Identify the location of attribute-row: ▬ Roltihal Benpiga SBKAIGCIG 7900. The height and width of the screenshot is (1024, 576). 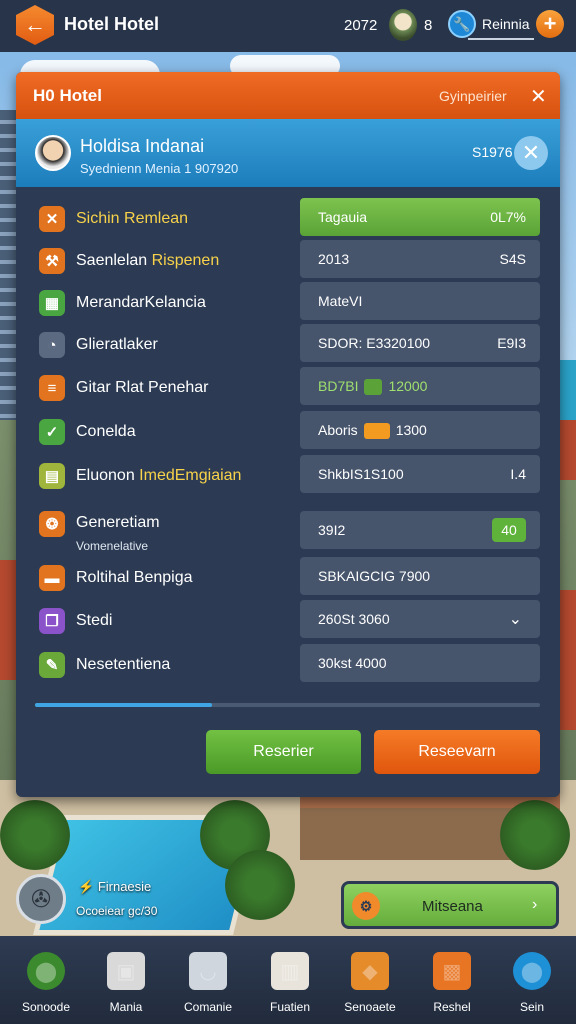
(288, 577).